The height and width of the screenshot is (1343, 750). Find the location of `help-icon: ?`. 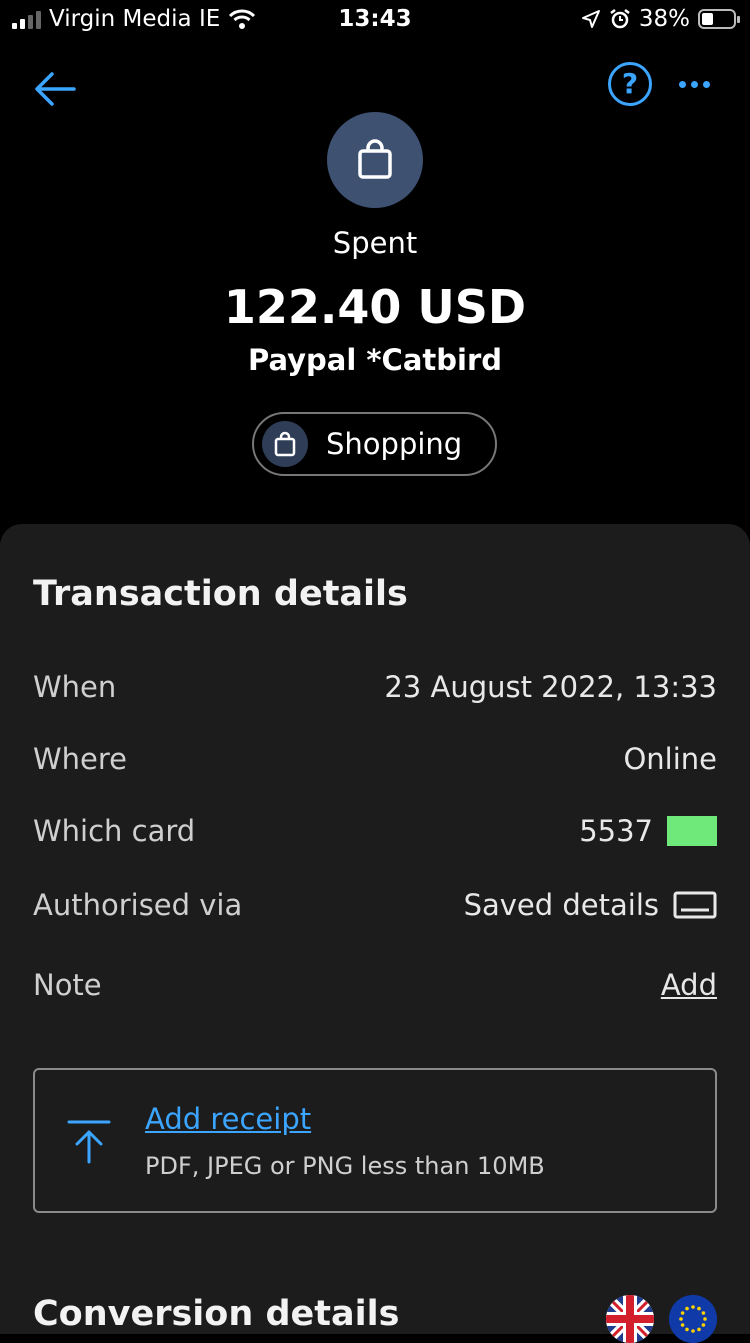

help-icon: ? is located at coordinates (630, 83).